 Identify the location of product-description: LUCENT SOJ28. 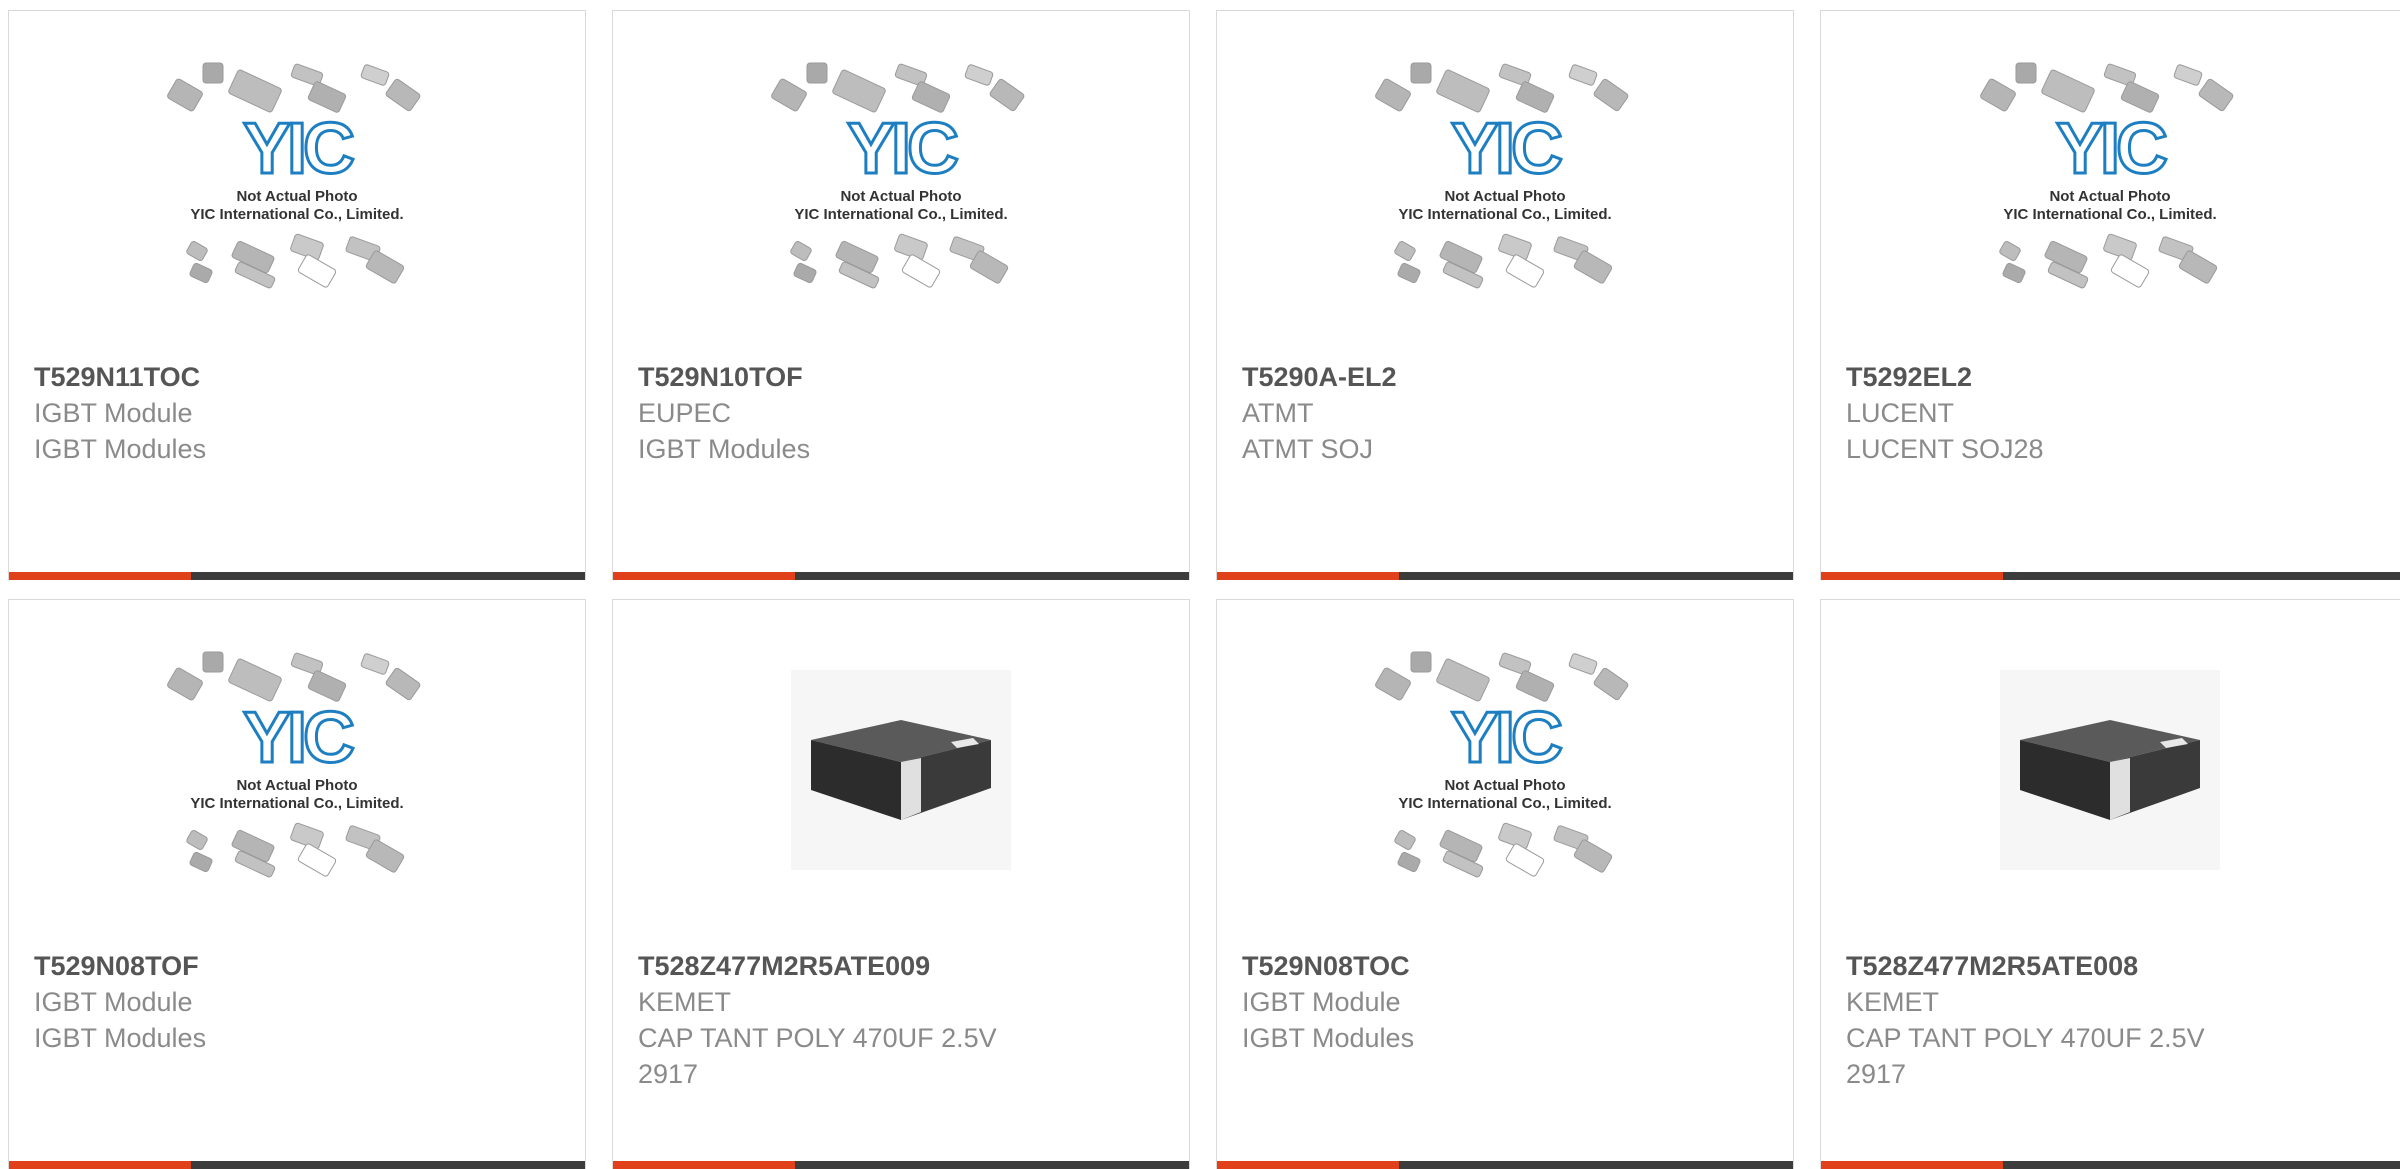
(1945, 449).